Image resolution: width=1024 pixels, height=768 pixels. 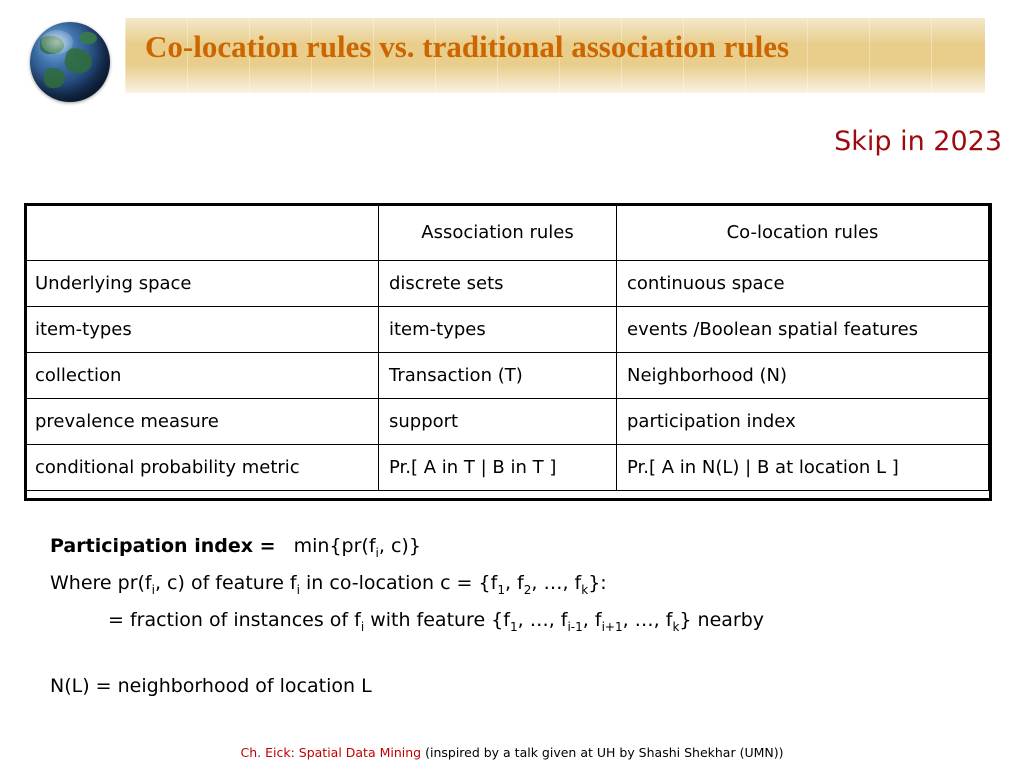 What do you see at coordinates (802, 421) in the screenshot?
I see `table-cell-colocation: participation index` at bounding box center [802, 421].